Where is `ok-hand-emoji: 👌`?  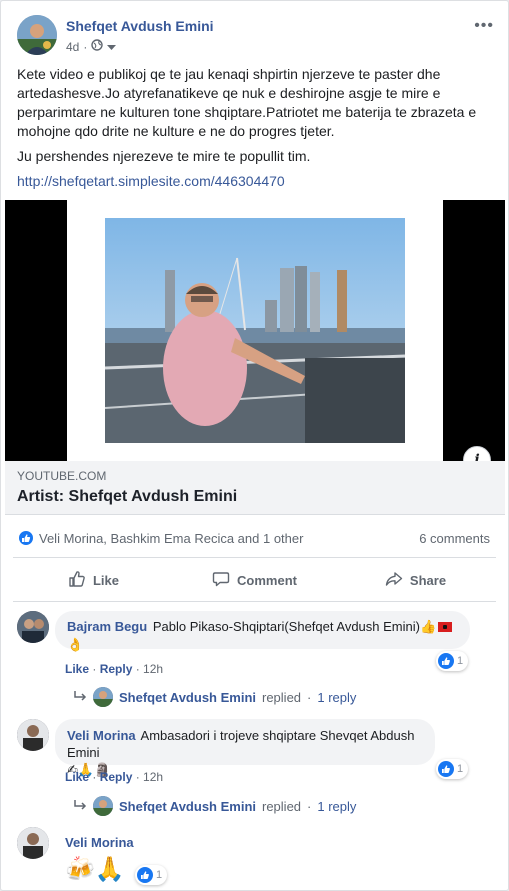 ok-hand-emoji: 👌 is located at coordinates (75, 645).